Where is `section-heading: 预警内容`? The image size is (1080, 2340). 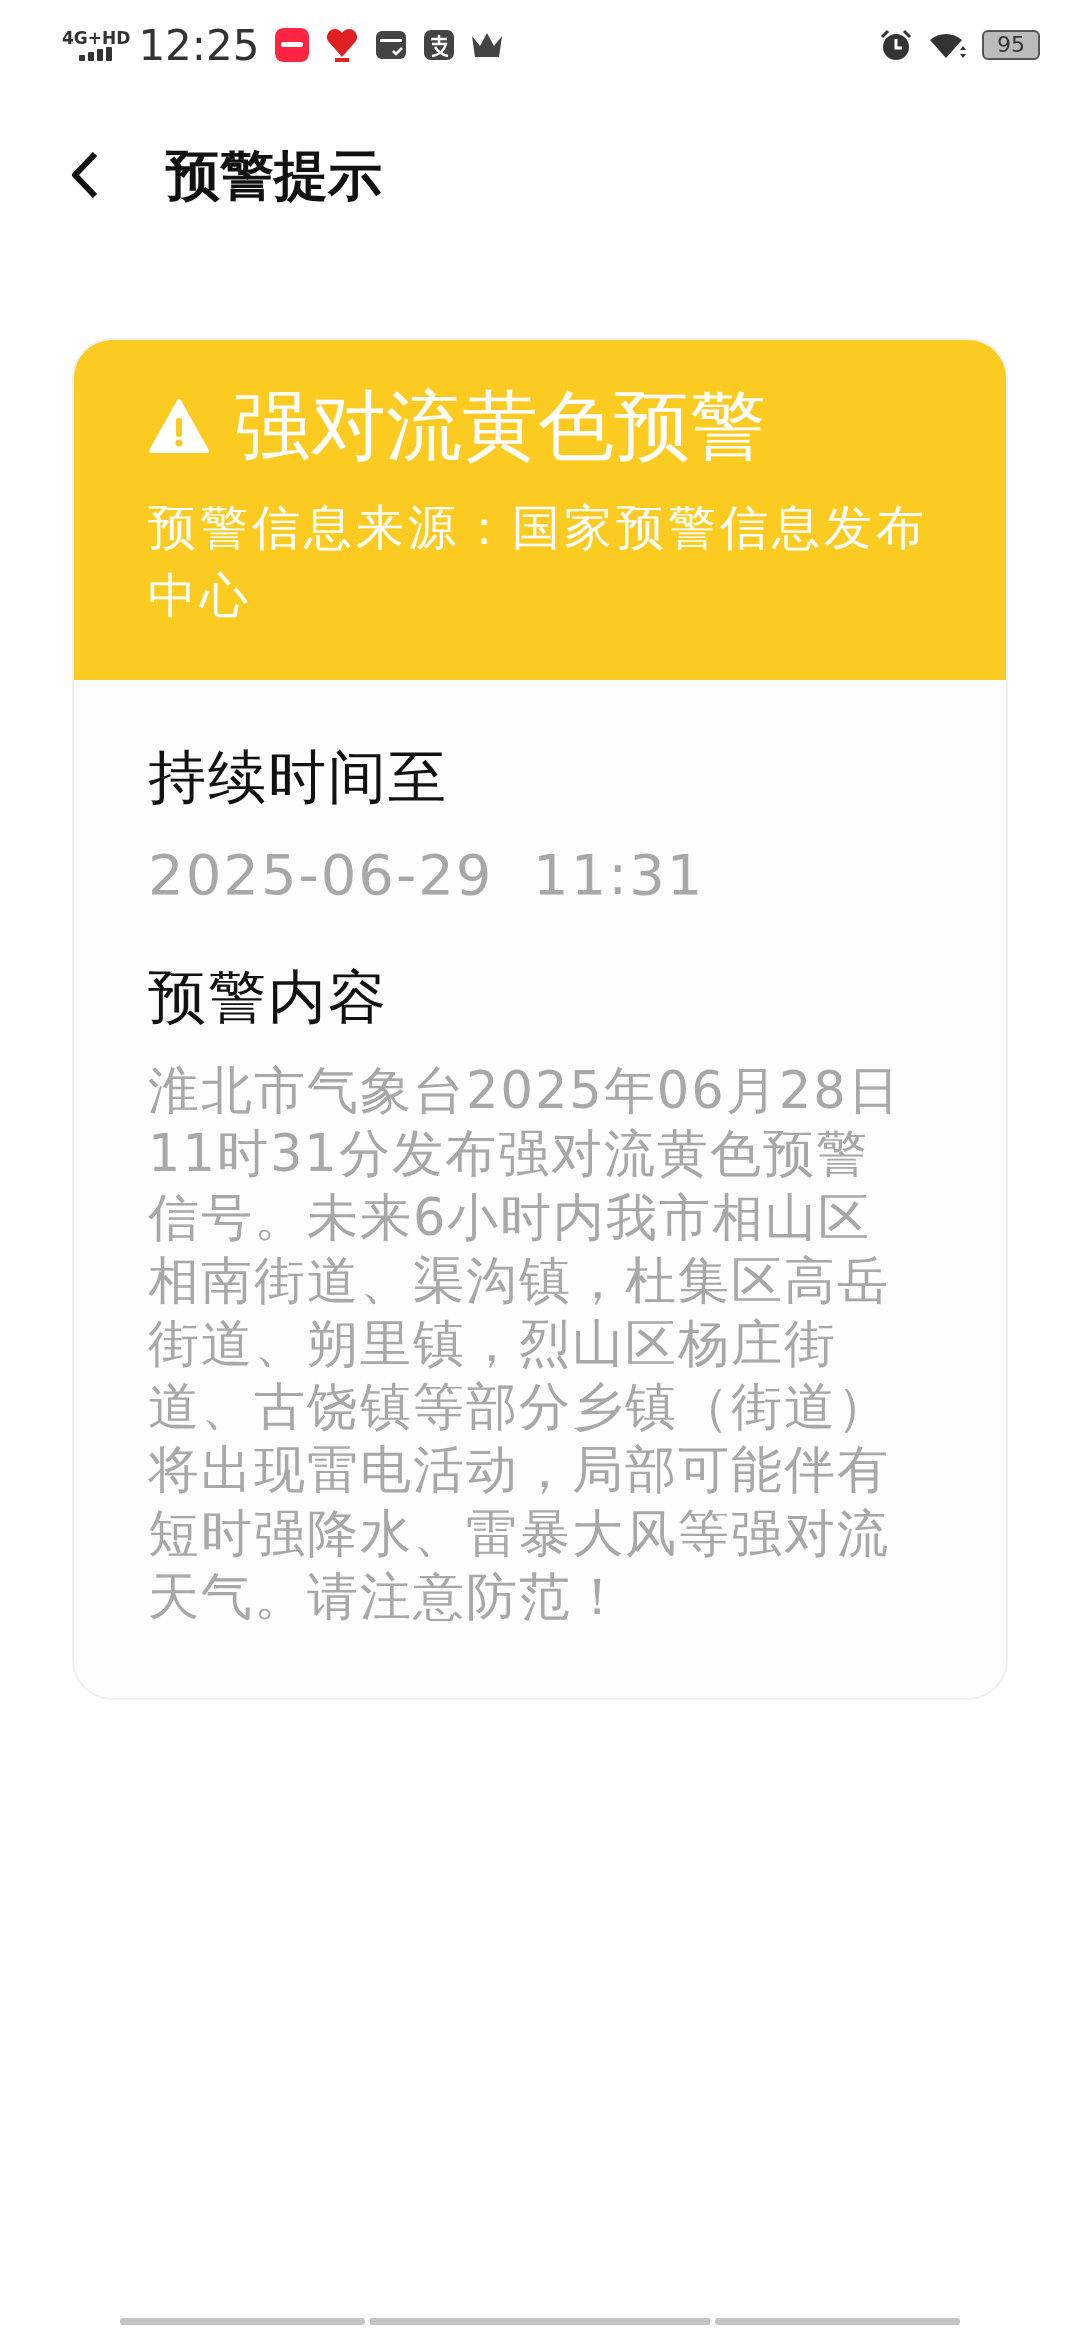
section-heading: 预警内容 is located at coordinates (268, 997).